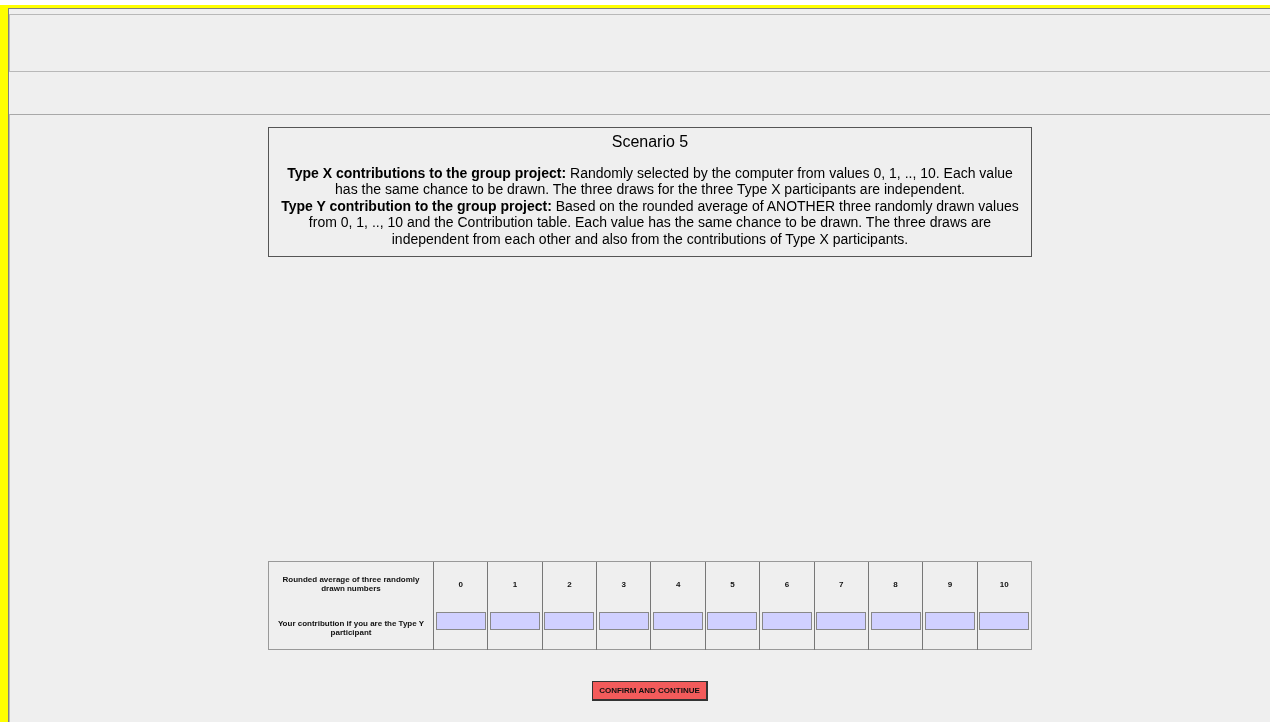 This screenshot has height=722, width=1270. What do you see at coordinates (949, 584) in the screenshot?
I see `table-cell: 9` at bounding box center [949, 584].